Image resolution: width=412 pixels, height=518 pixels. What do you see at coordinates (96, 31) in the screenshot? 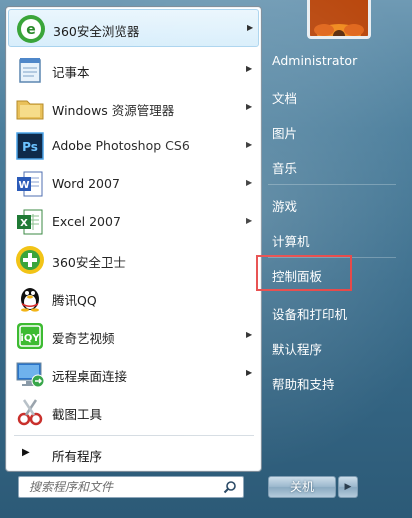
I see `program-label: 360安全浏览器` at bounding box center [96, 31].